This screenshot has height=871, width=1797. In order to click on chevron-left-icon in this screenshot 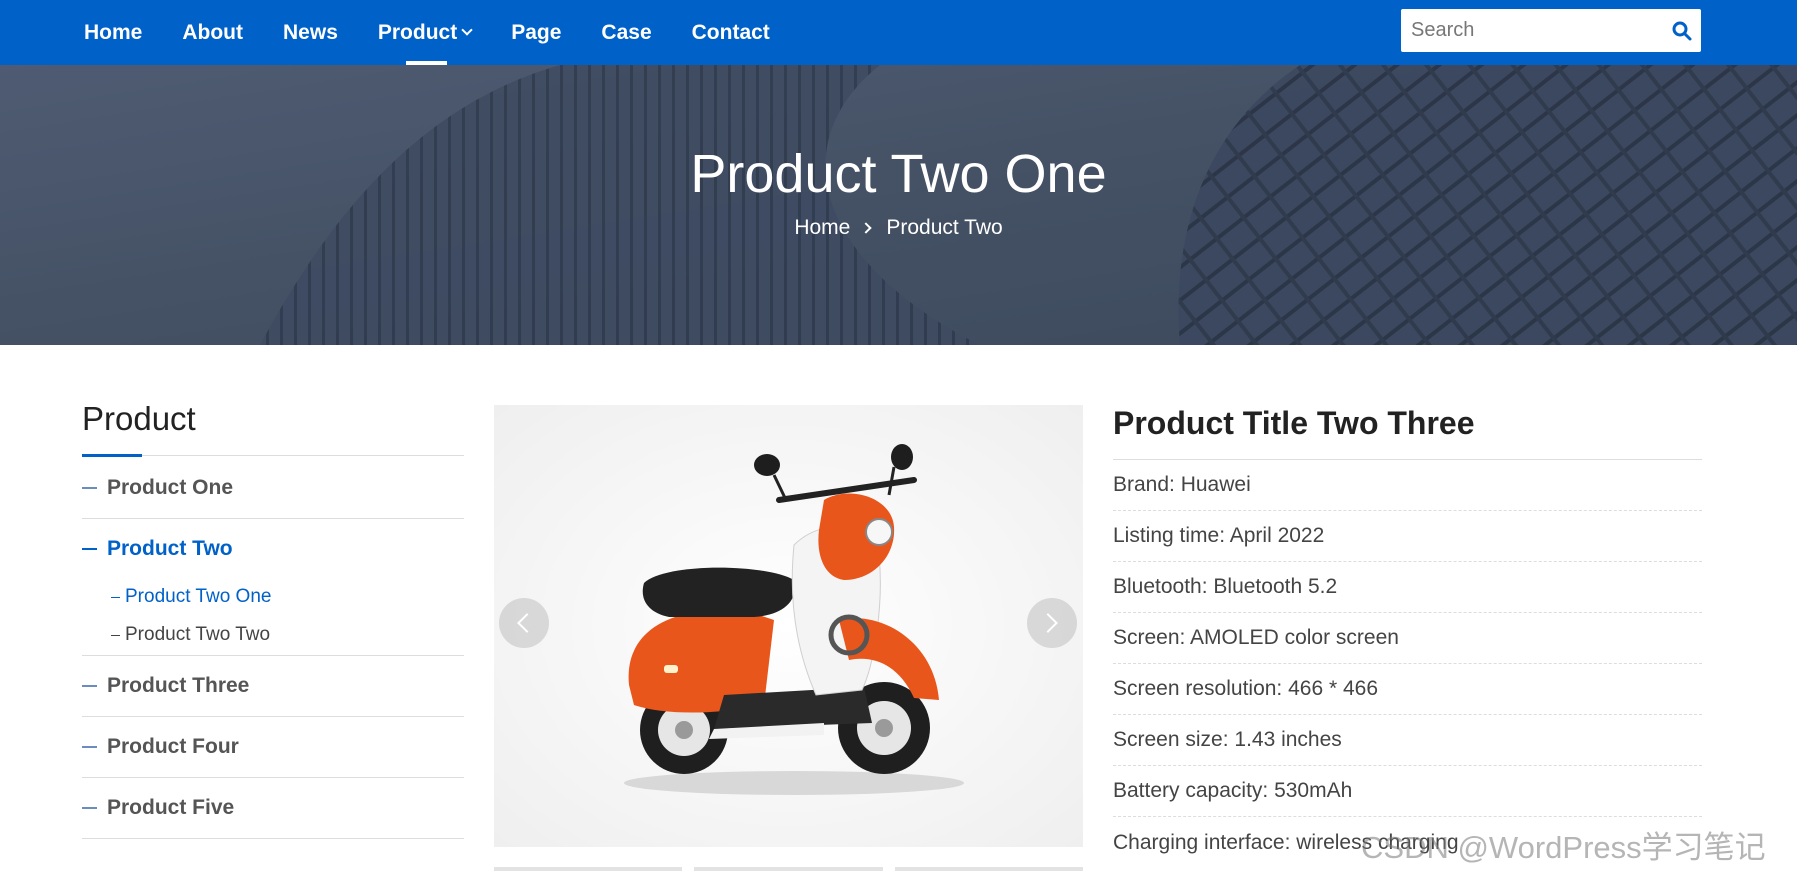, I will do `click(527, 623)`.